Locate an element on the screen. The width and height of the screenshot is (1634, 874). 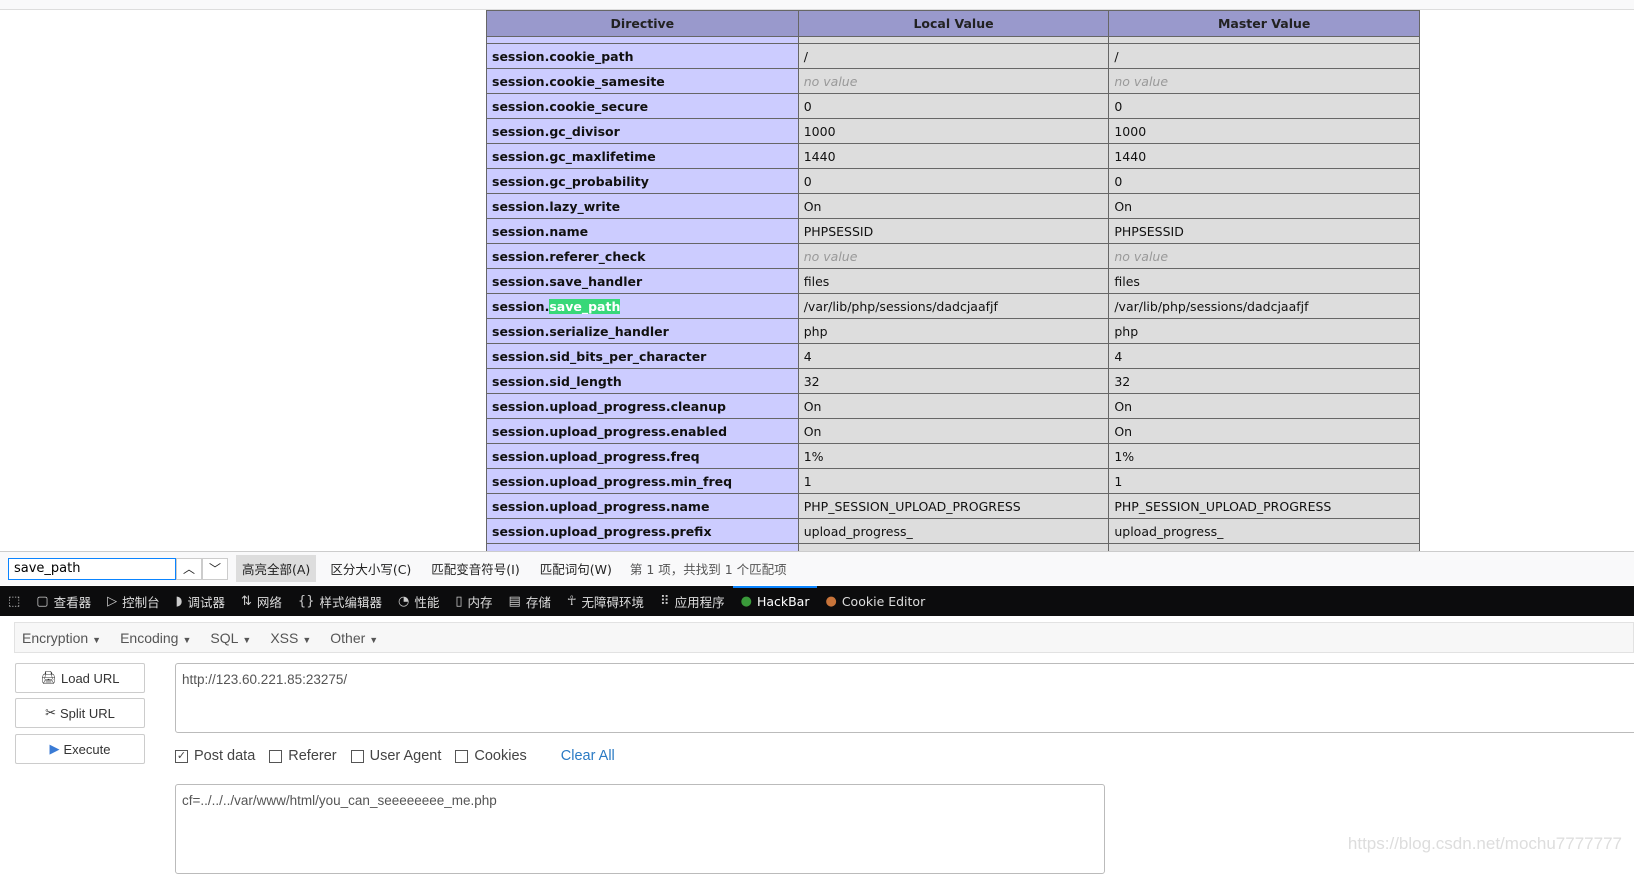
execute-button: ▶ Execute is located at coordinates (80, 749).